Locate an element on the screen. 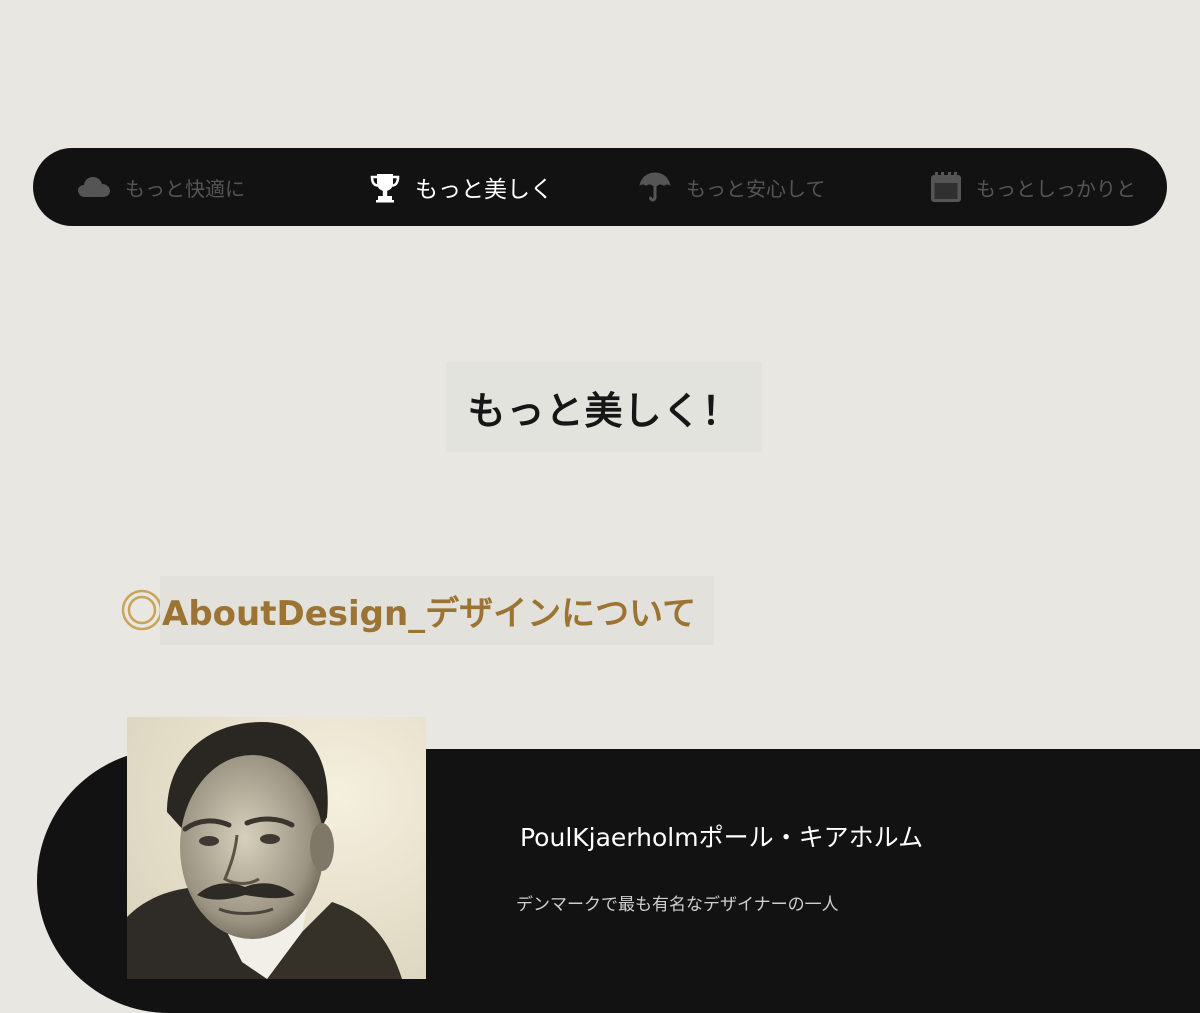 This screenshot has height=1013, width=1200. tab-bar: もっと快適に もっと美しく もっと安心して もっとしっかりと is located at coordinates (600, 187).